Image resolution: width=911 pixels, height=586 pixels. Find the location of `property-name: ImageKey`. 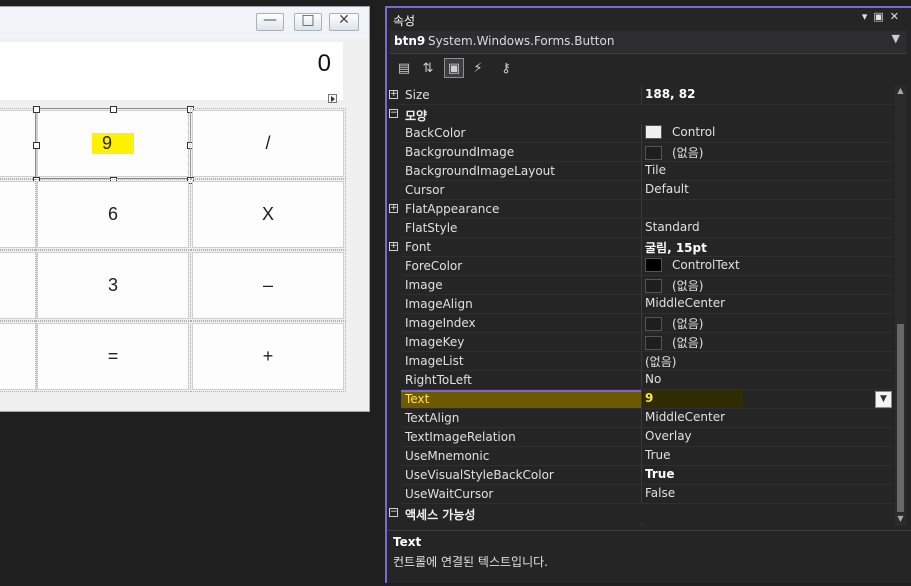

property-name: ImageKey is located at coordinates (435, 342).